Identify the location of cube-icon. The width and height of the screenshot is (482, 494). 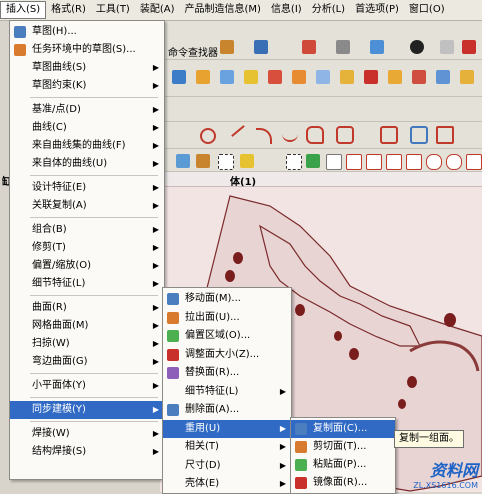
(377, 47).